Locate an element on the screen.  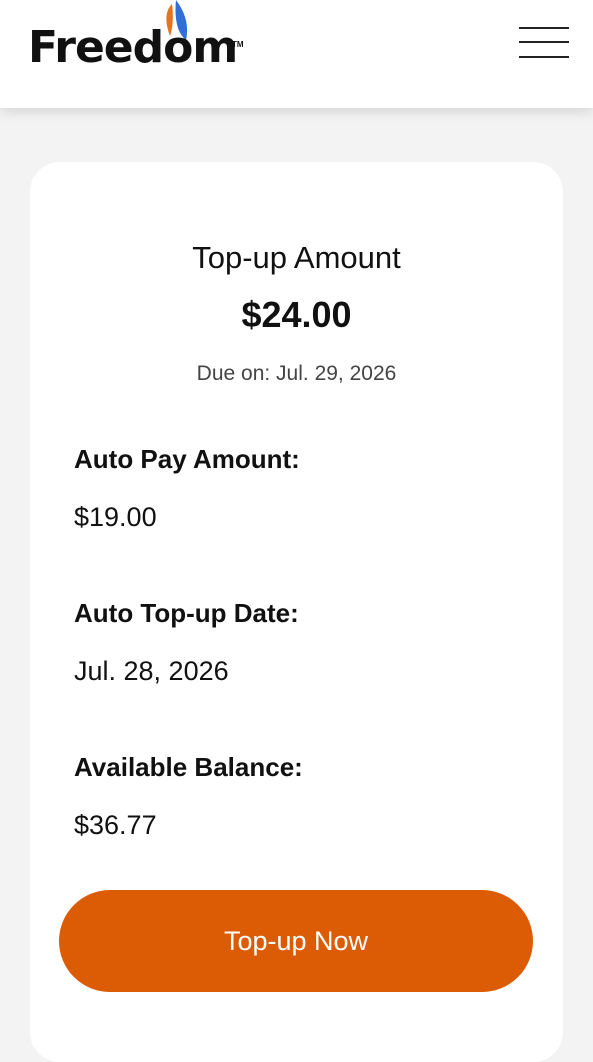
hamburger-menu-button is located at coordinates (544, 44).